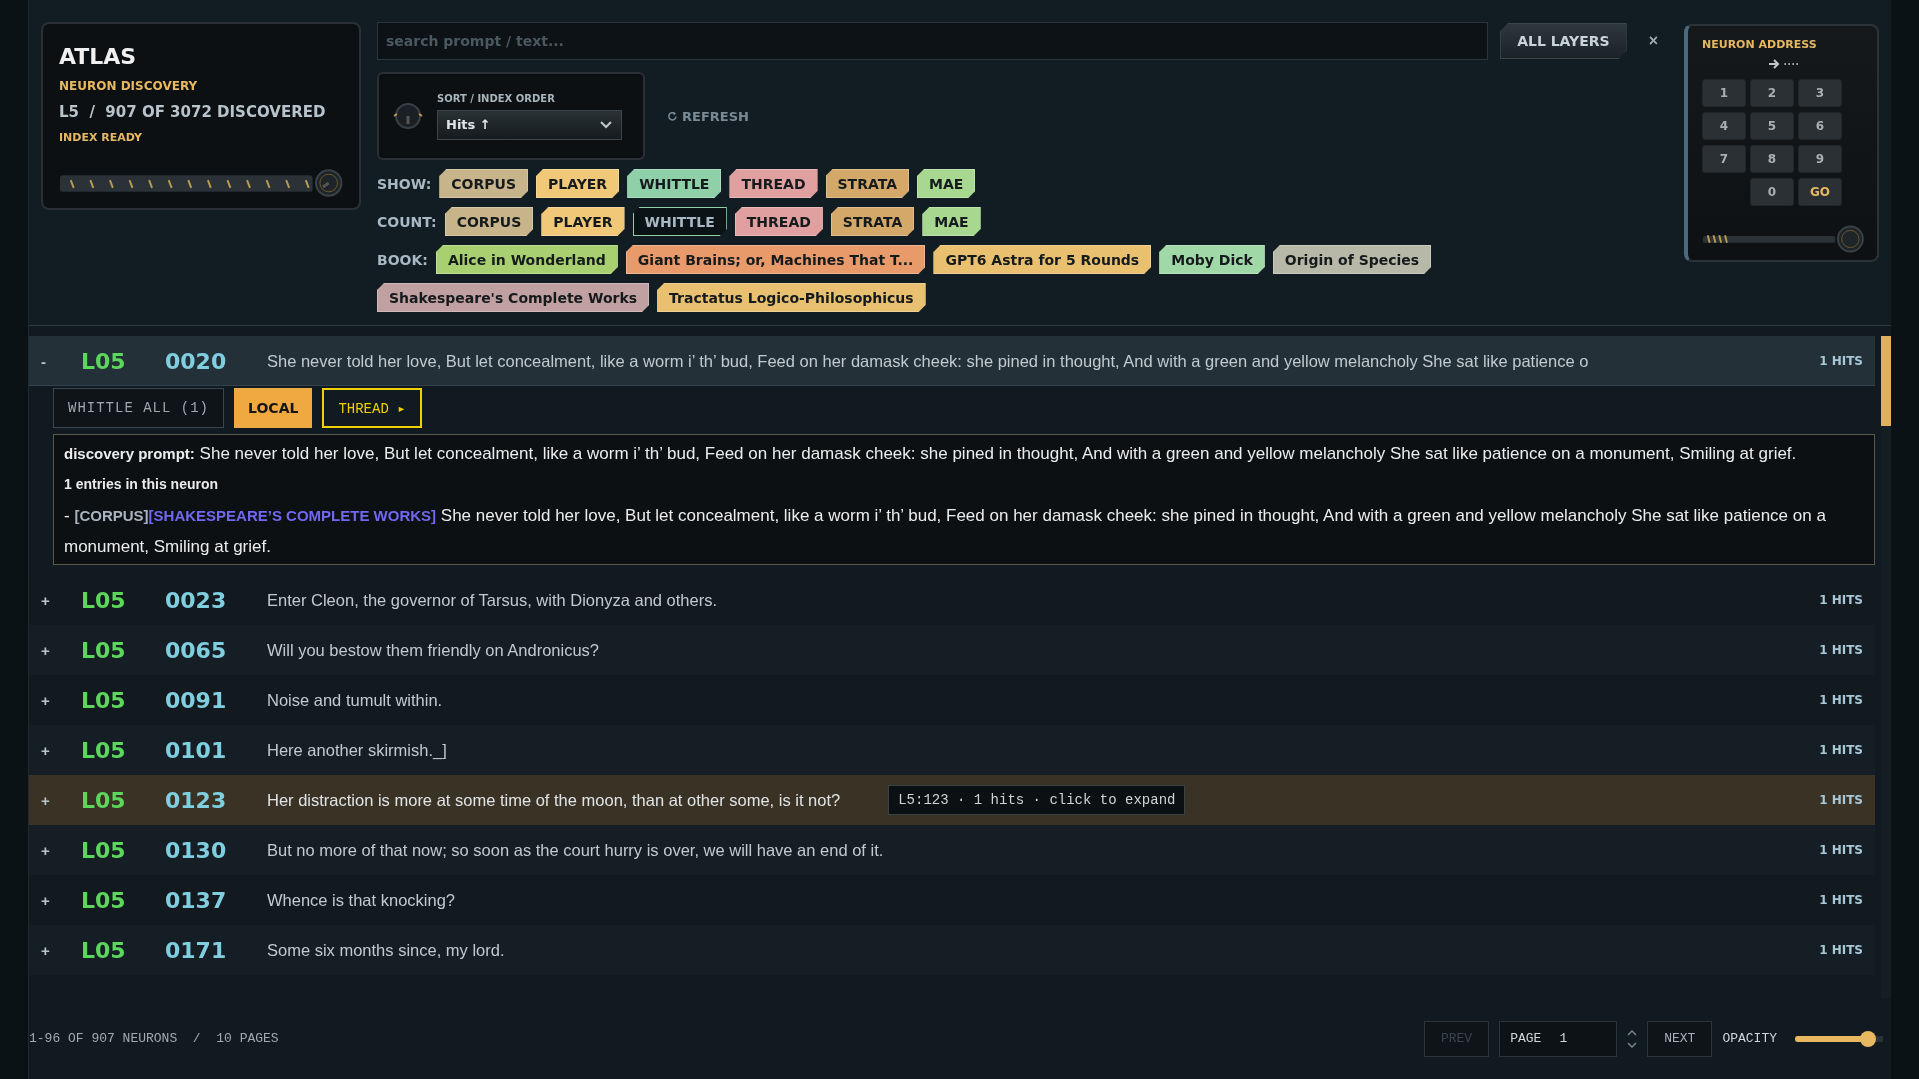  I want to click on keypad-key: 4, so click(1724, 126).